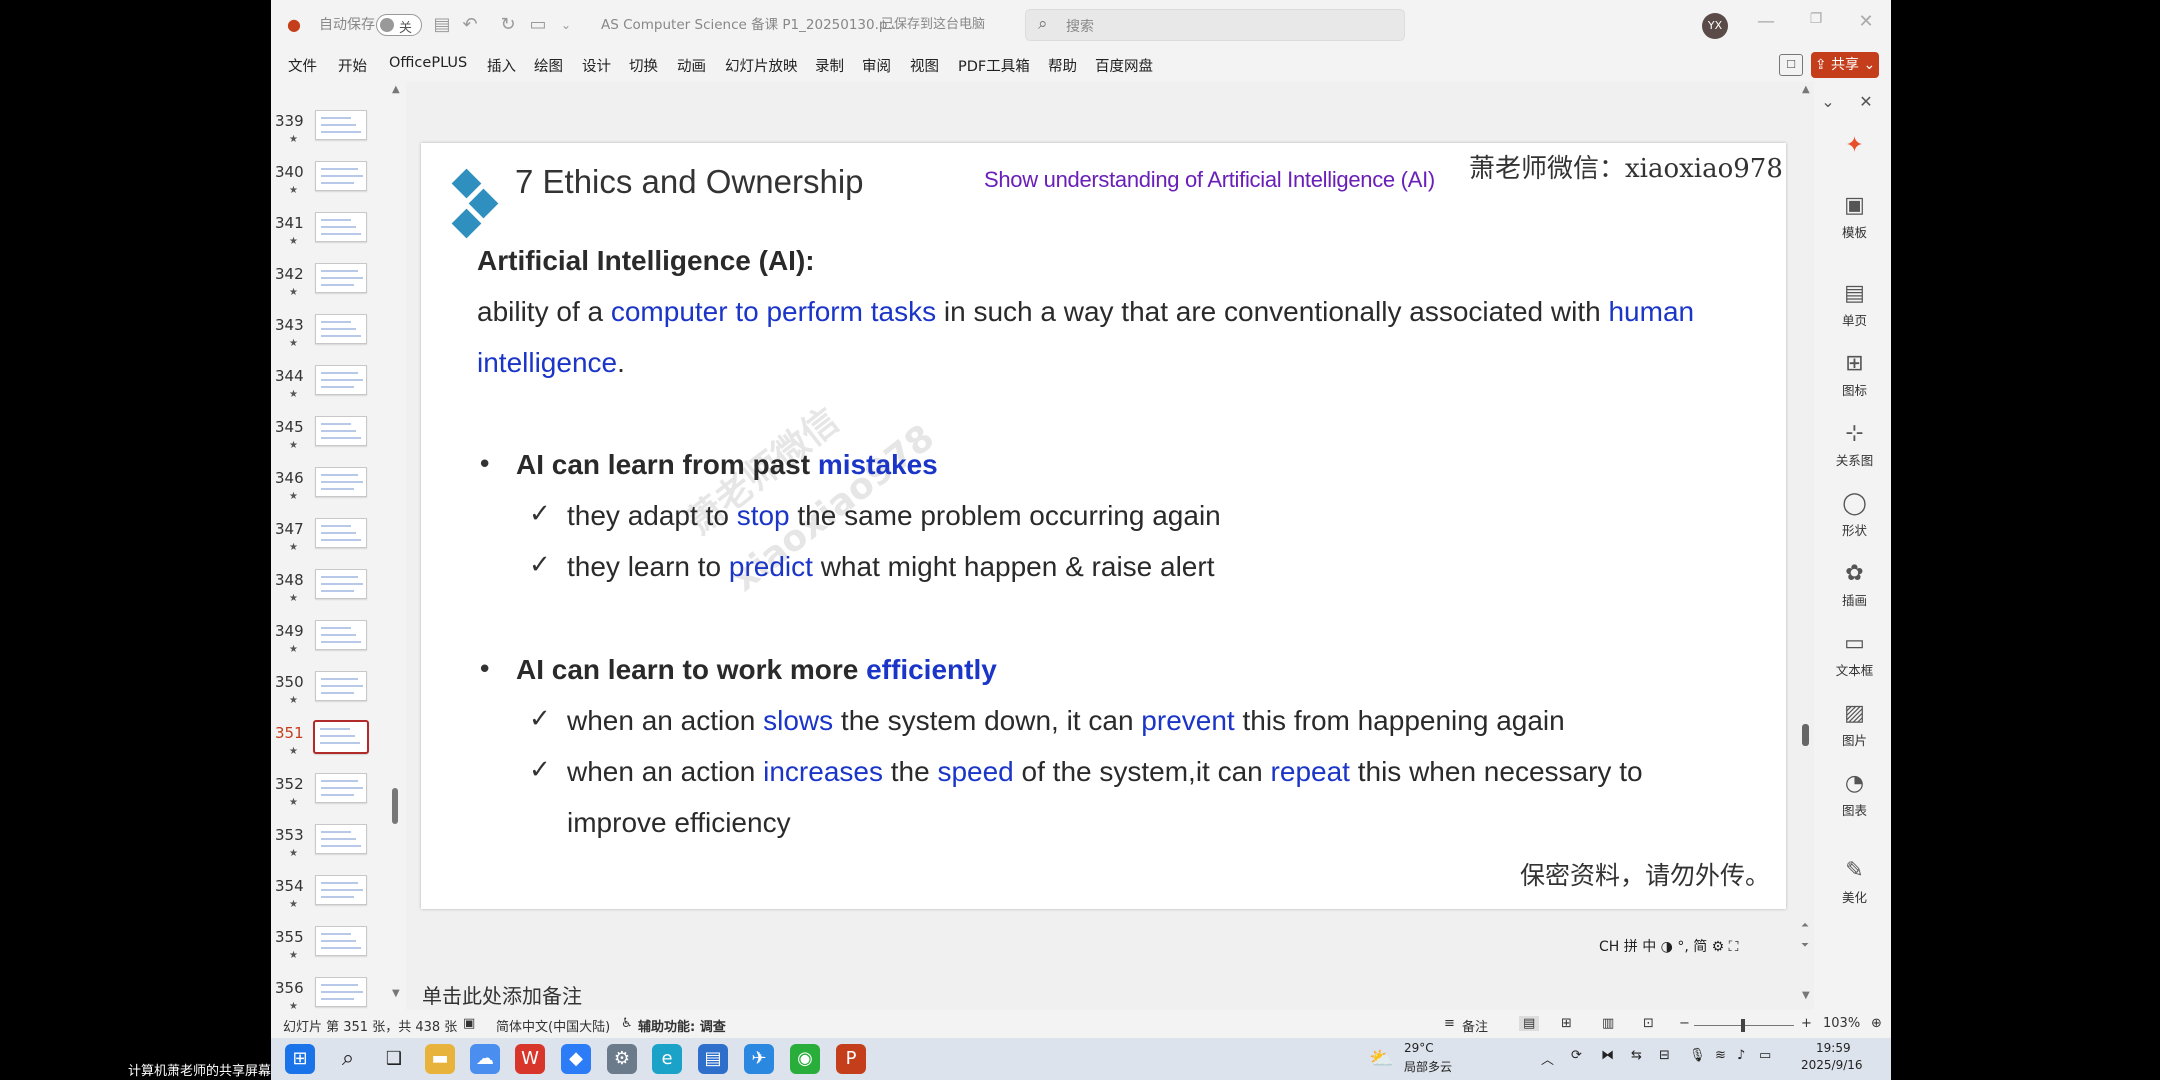  I want to click on redo-icon: ↻, so click(508, 25).